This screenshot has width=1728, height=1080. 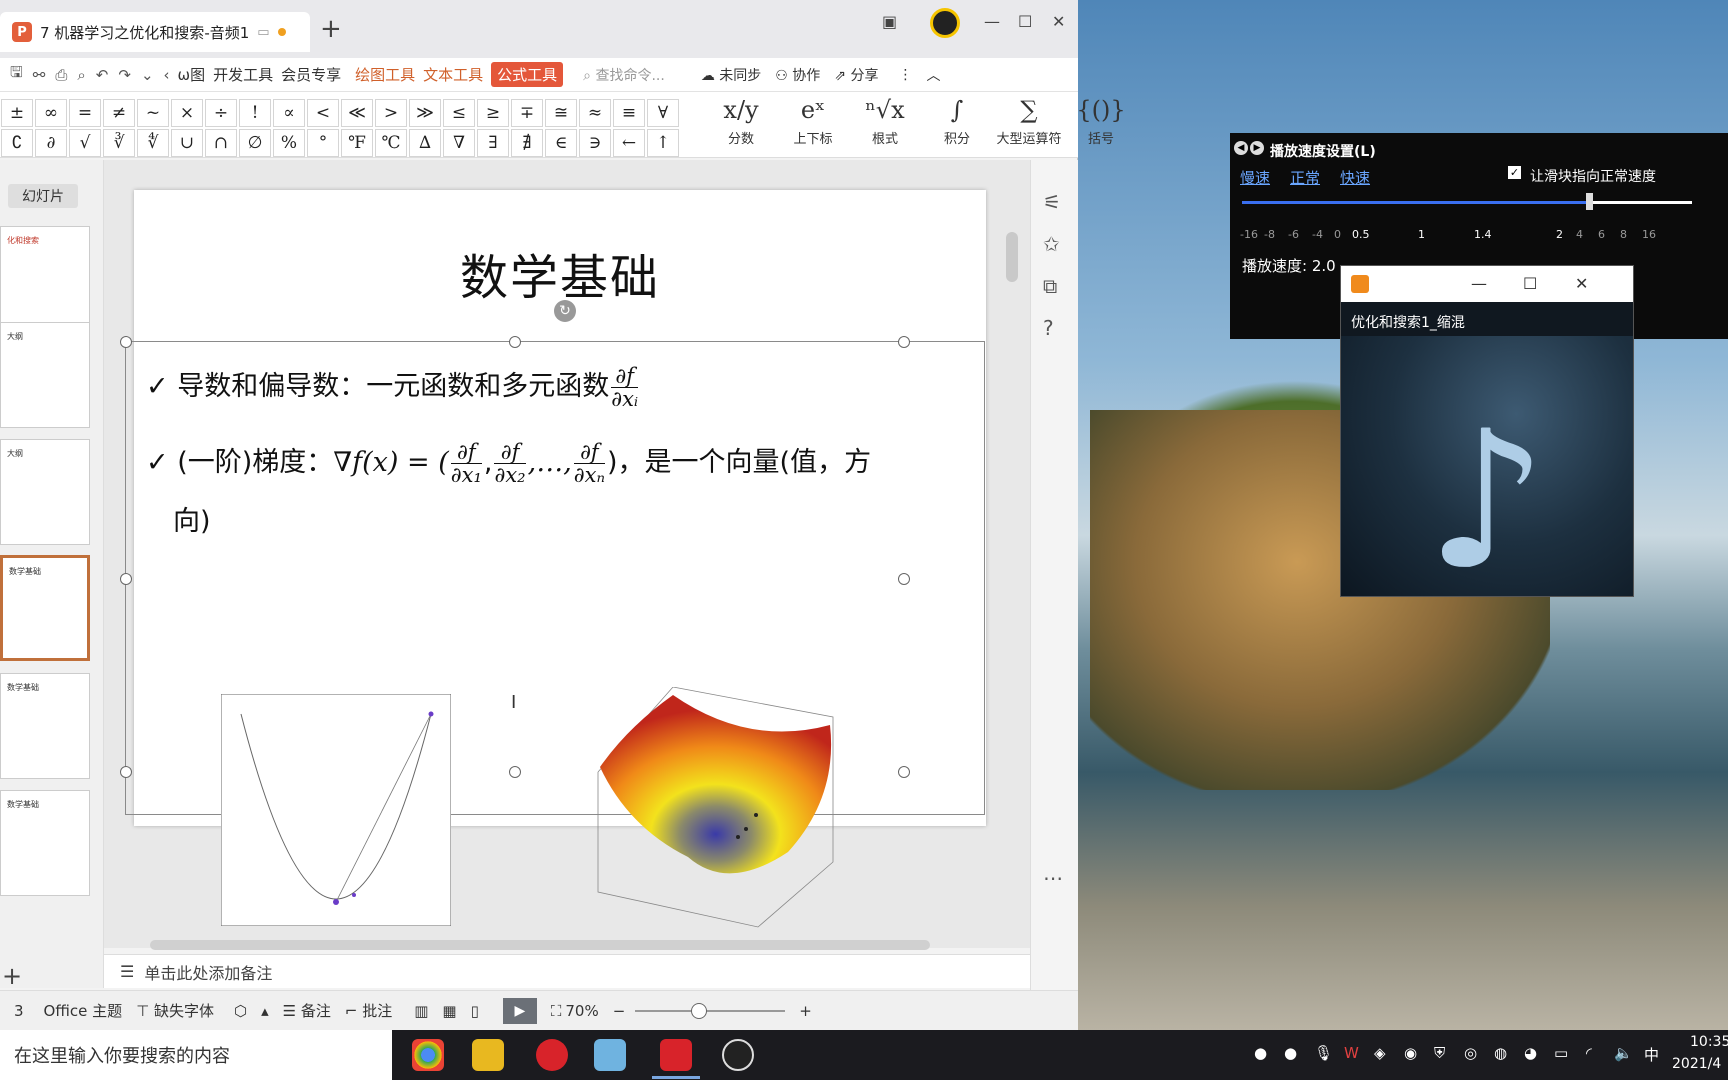 What do you see at coordinates (1500, 1053) in the screenshot?
I see `tray-app-icon: ◍` at bounding box center [1500, 1053].